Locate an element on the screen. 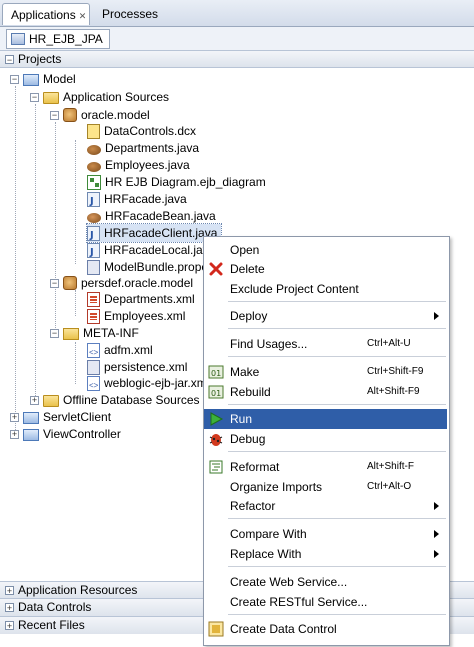 Image resolution: width=474 pixels, height=647 pixels. tree-node-label: Model is located at coordinates (59, 79).